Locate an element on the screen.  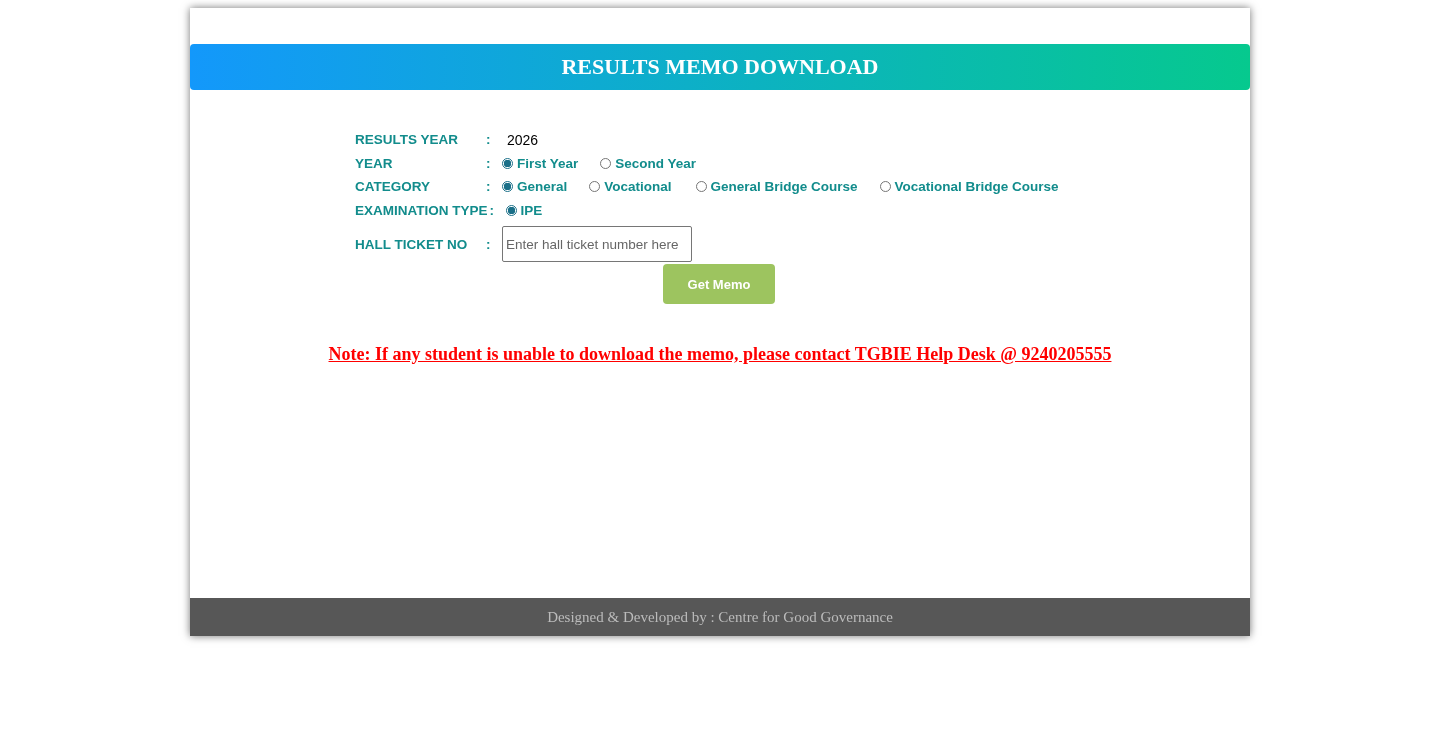
radio-label: General Bridge Course is located at coordinates (784, 187).